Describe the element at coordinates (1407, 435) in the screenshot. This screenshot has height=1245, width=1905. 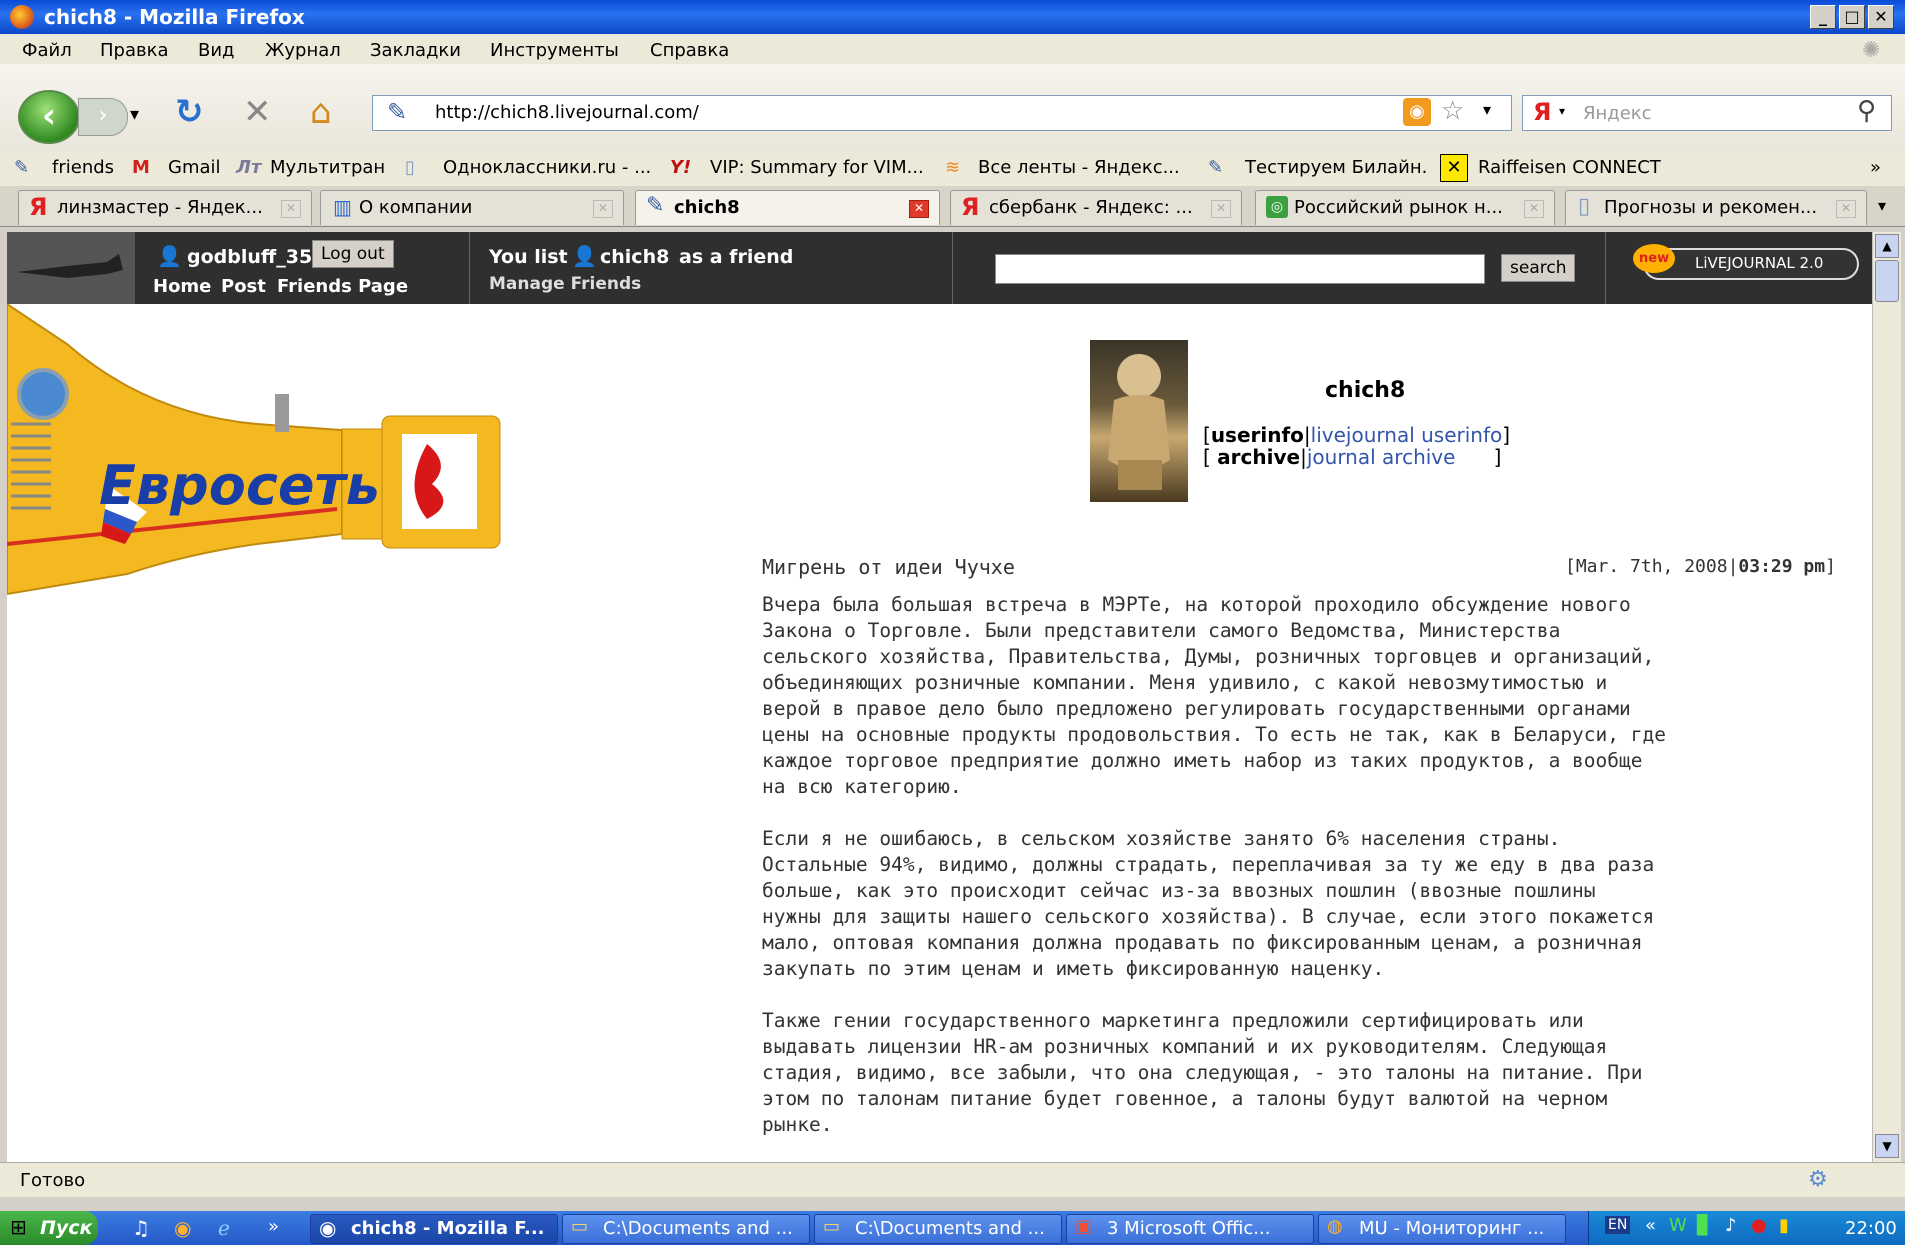
I see `userinfo-link: livejournal userinfo` at that location.